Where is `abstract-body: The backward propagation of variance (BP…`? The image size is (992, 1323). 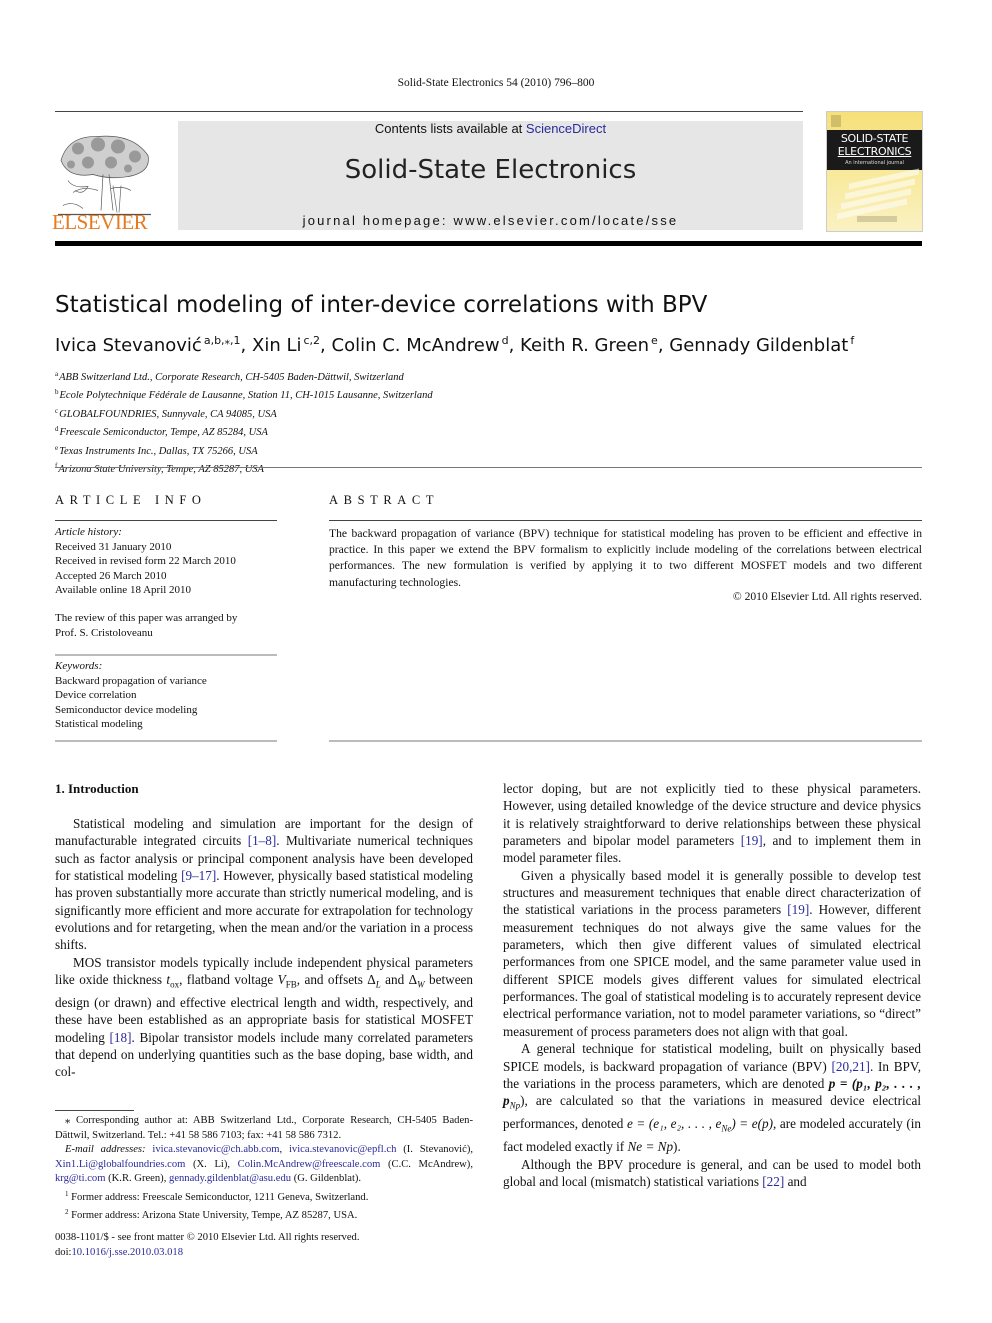 abstract-body: The backward propagation of variance (BP… is located at coordinates (625, 558).